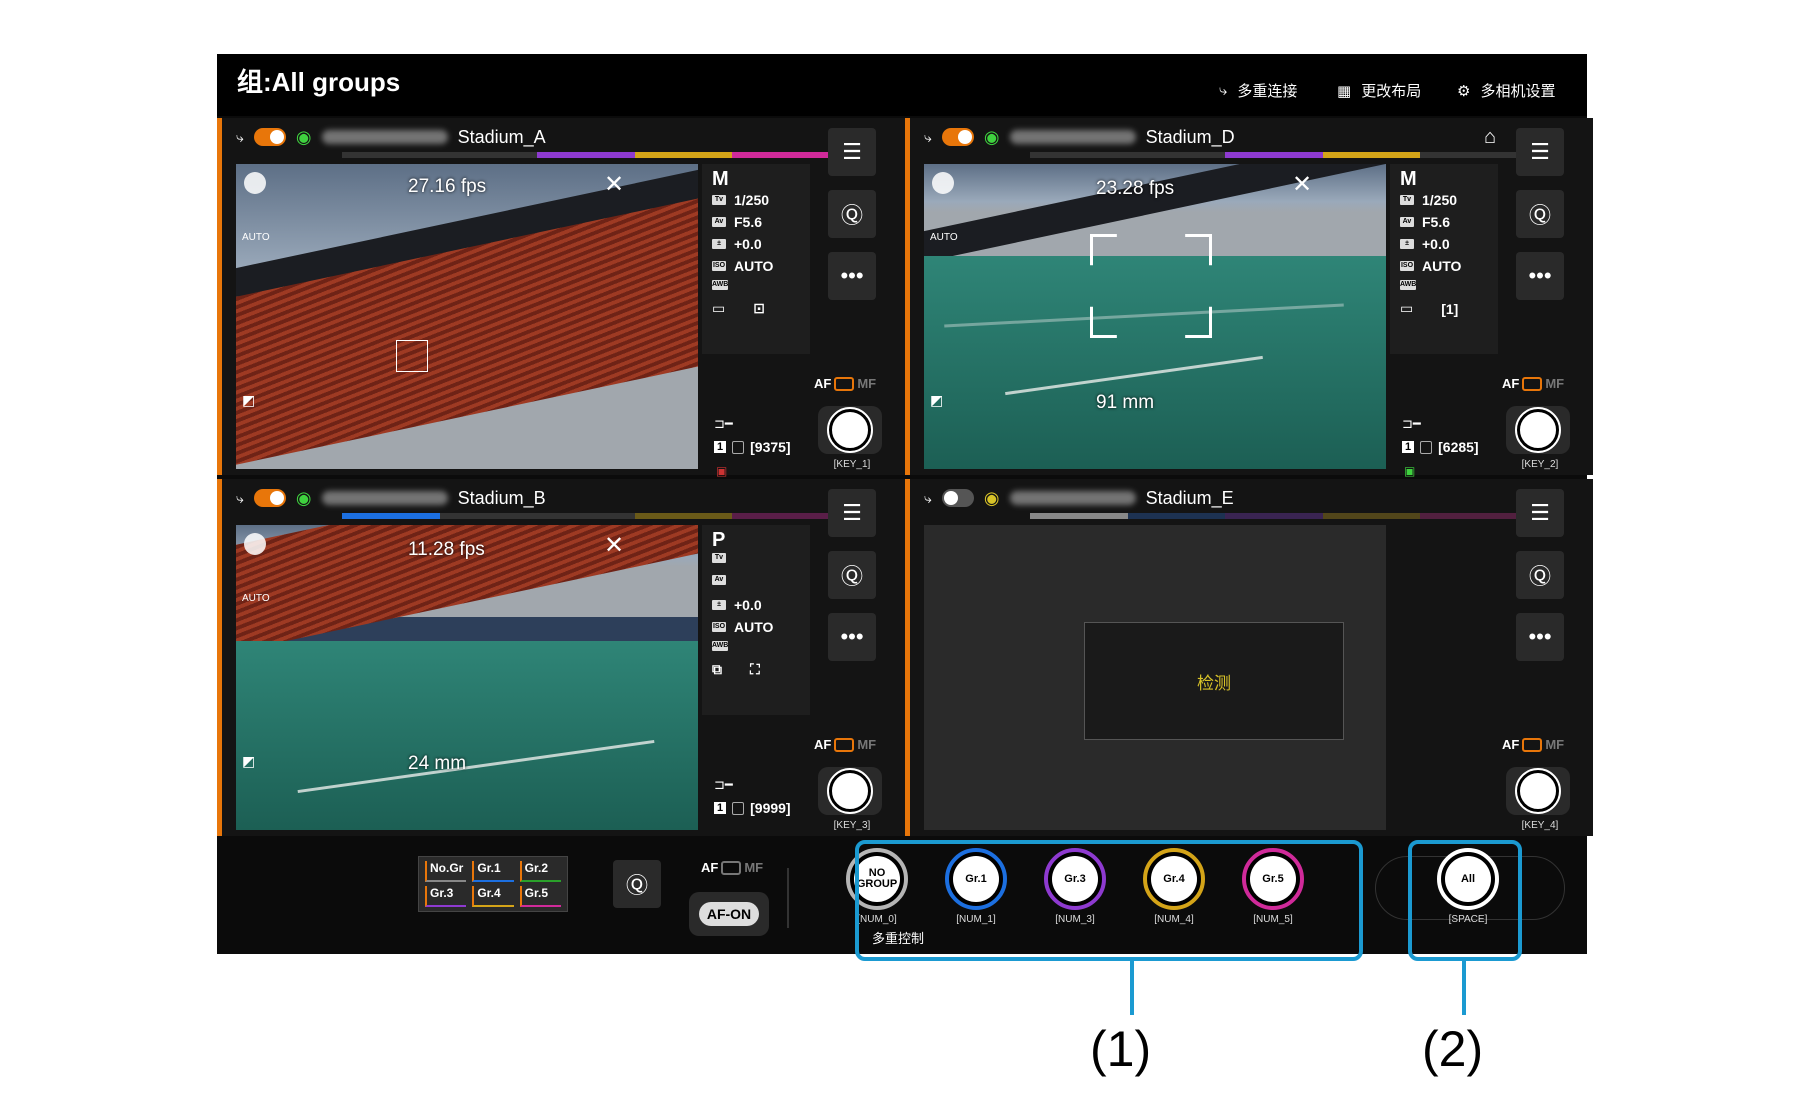 Image resolution: width=1800 pixels, height=1108 pixels. Describe the element at coordinates (493, 871) in the screenshot. I see `grid-gr1: Gr.1` at that location.